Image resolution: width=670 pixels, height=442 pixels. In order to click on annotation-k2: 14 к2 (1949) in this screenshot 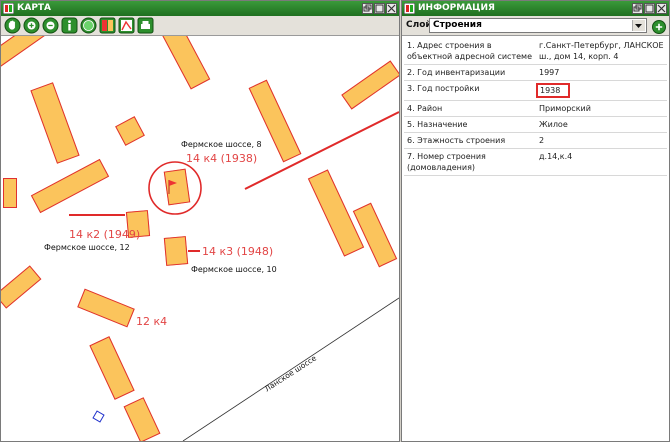, I will do `click(105, 234)`.